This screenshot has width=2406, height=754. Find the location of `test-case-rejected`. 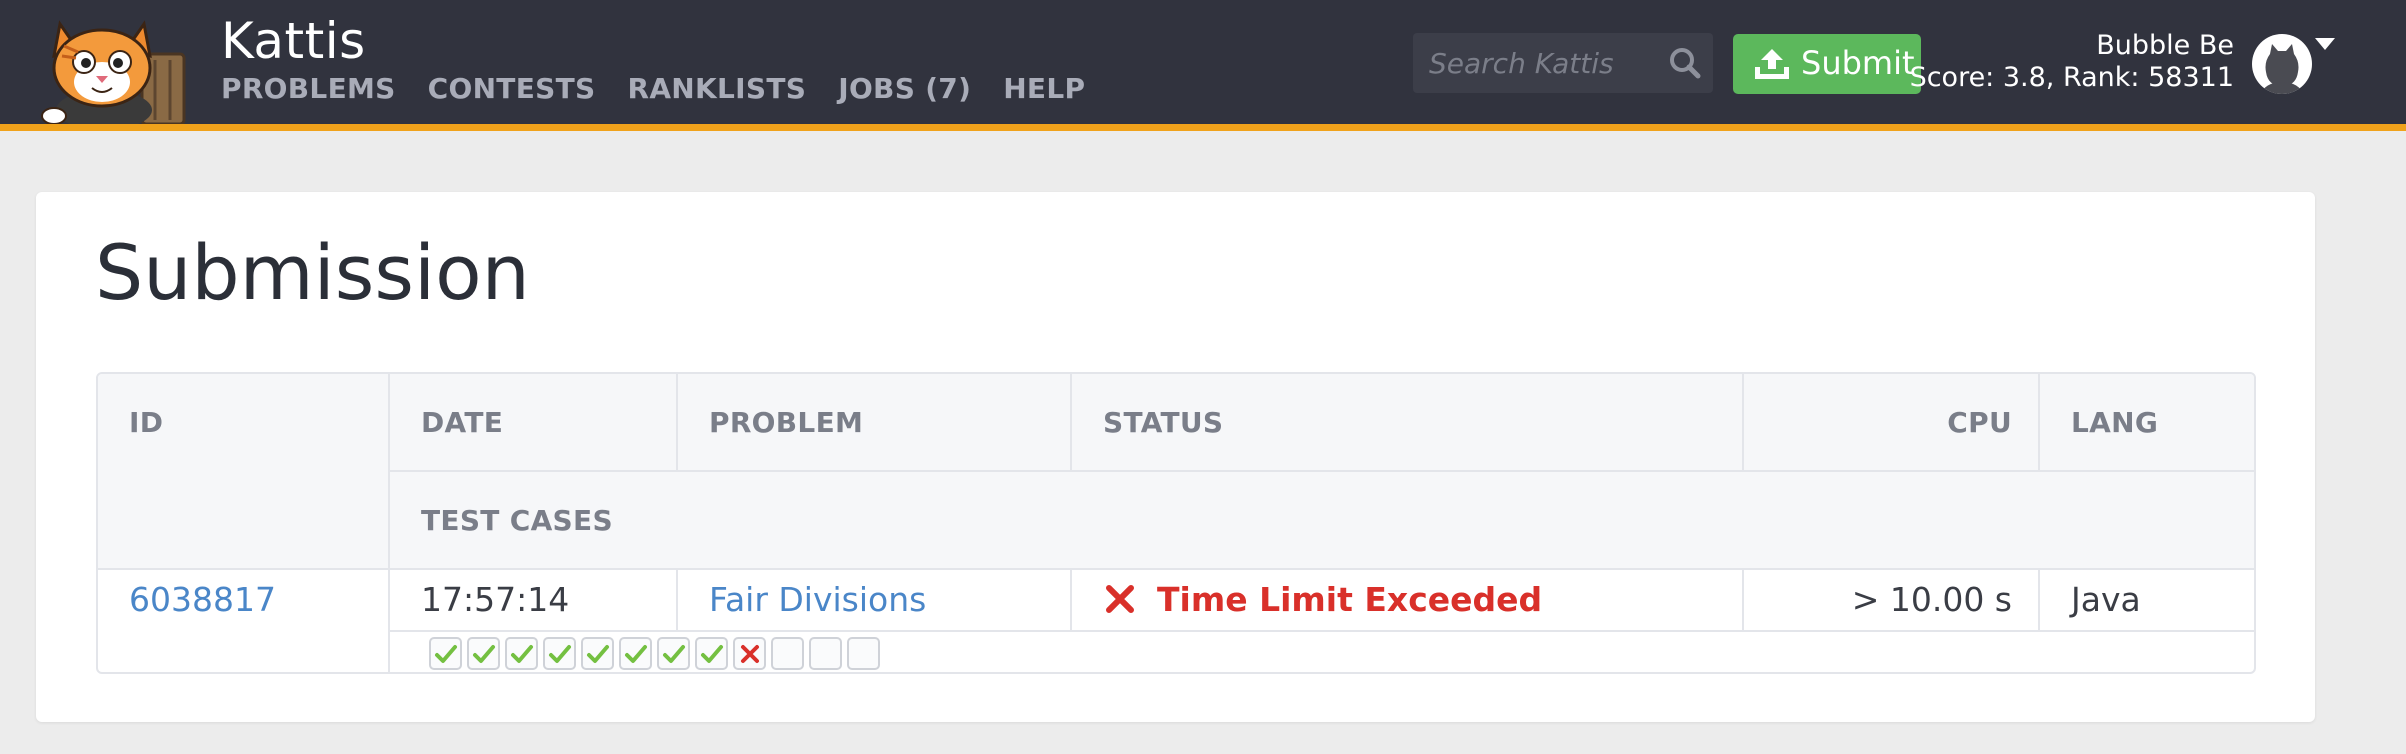

test-case-rejected is located at coordinates (749, 653).